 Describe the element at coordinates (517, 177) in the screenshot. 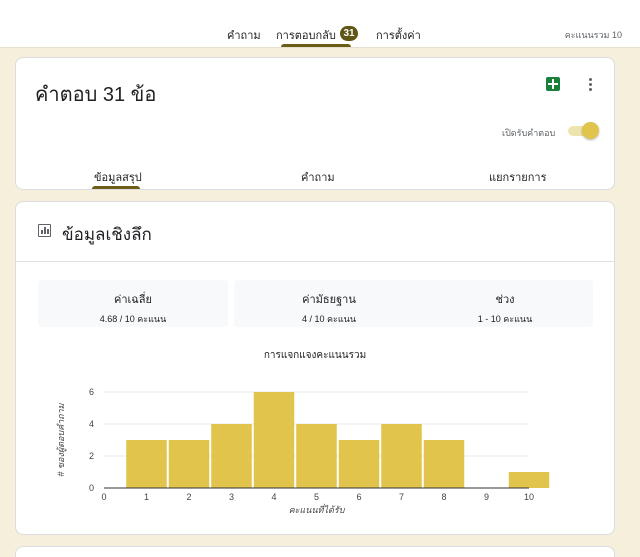

I see `subtab-individual: แยกรายการ` at that location.